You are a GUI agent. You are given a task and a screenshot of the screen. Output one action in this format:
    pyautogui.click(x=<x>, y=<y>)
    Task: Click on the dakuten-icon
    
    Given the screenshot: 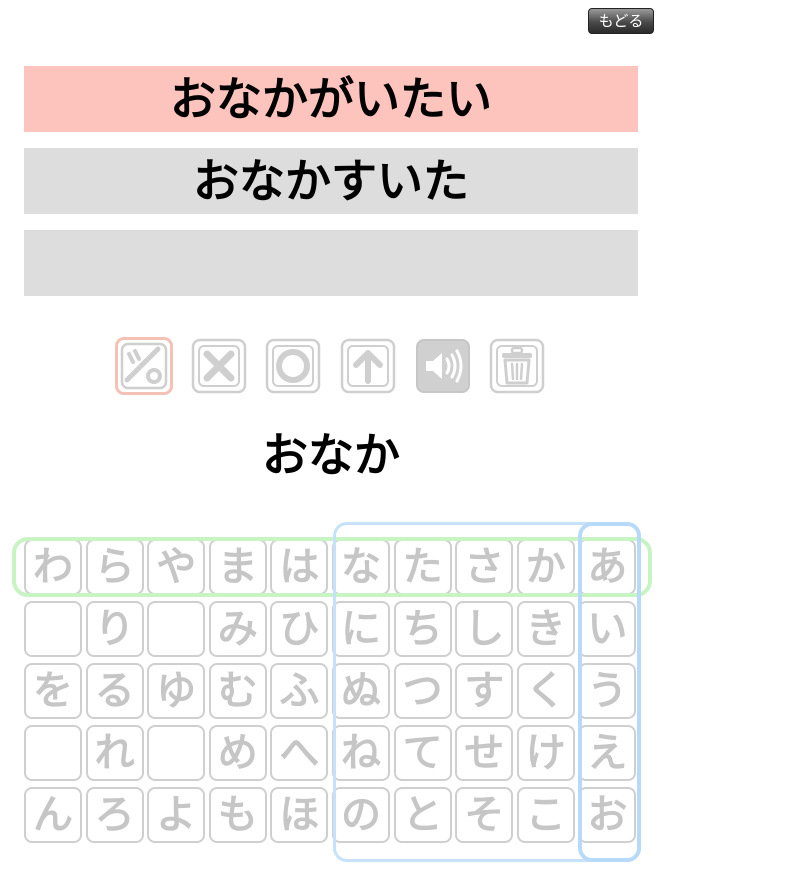 What is the action you would take?
    pyautogui.click(x=144, y=366)
    